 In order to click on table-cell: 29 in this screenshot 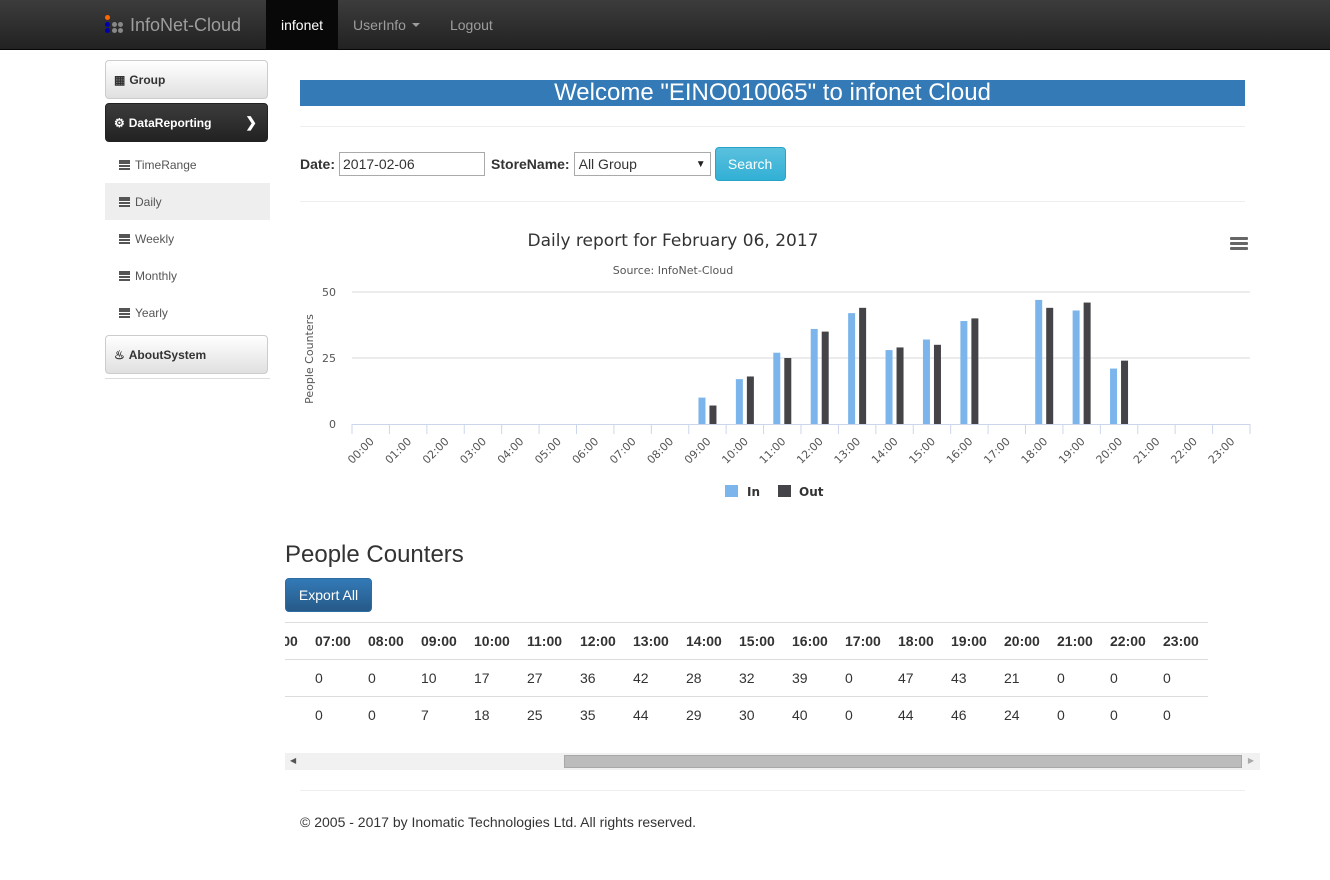, I will do `click(704, 715)`.